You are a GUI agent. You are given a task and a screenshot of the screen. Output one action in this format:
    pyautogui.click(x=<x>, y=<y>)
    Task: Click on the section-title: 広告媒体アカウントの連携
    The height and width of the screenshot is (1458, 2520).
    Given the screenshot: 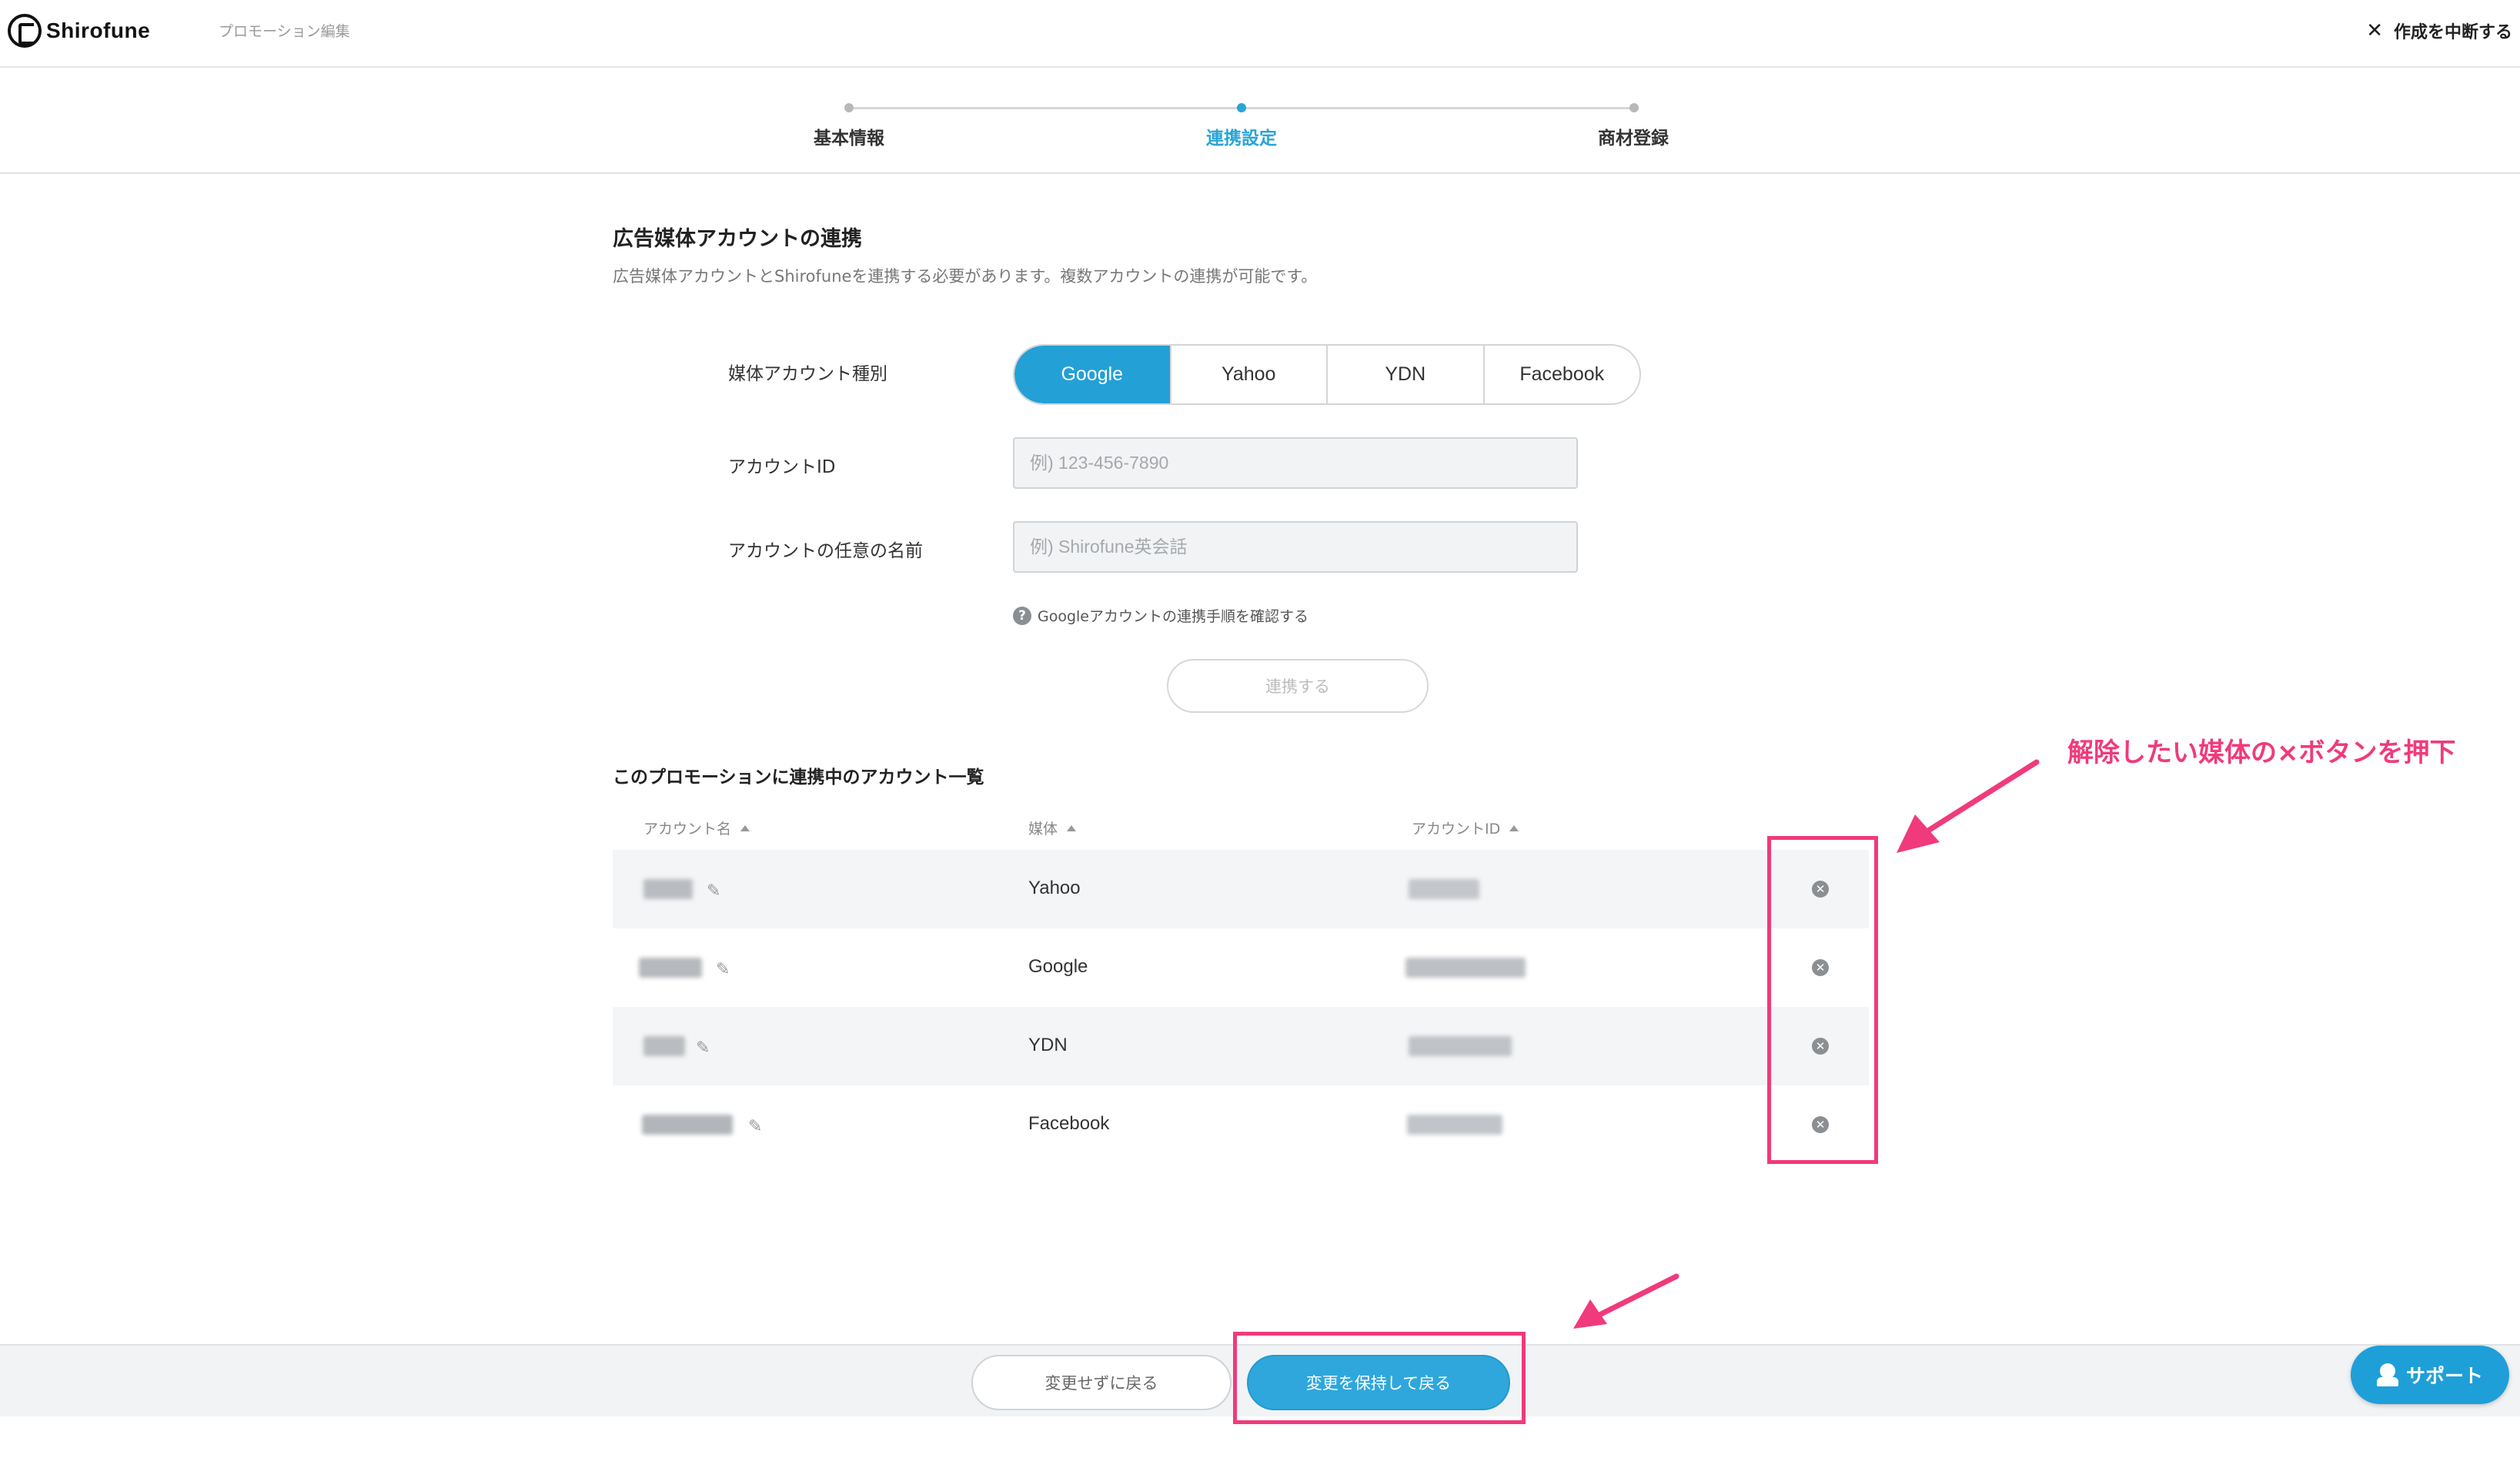 What is the action you would take?
    pyautogui.click(x=737, y=239)
    